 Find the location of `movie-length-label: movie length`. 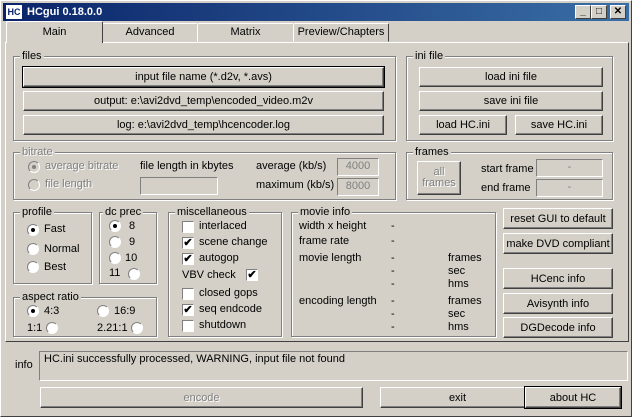

movie-length-label: movie length is located at coordinates (330, 258).